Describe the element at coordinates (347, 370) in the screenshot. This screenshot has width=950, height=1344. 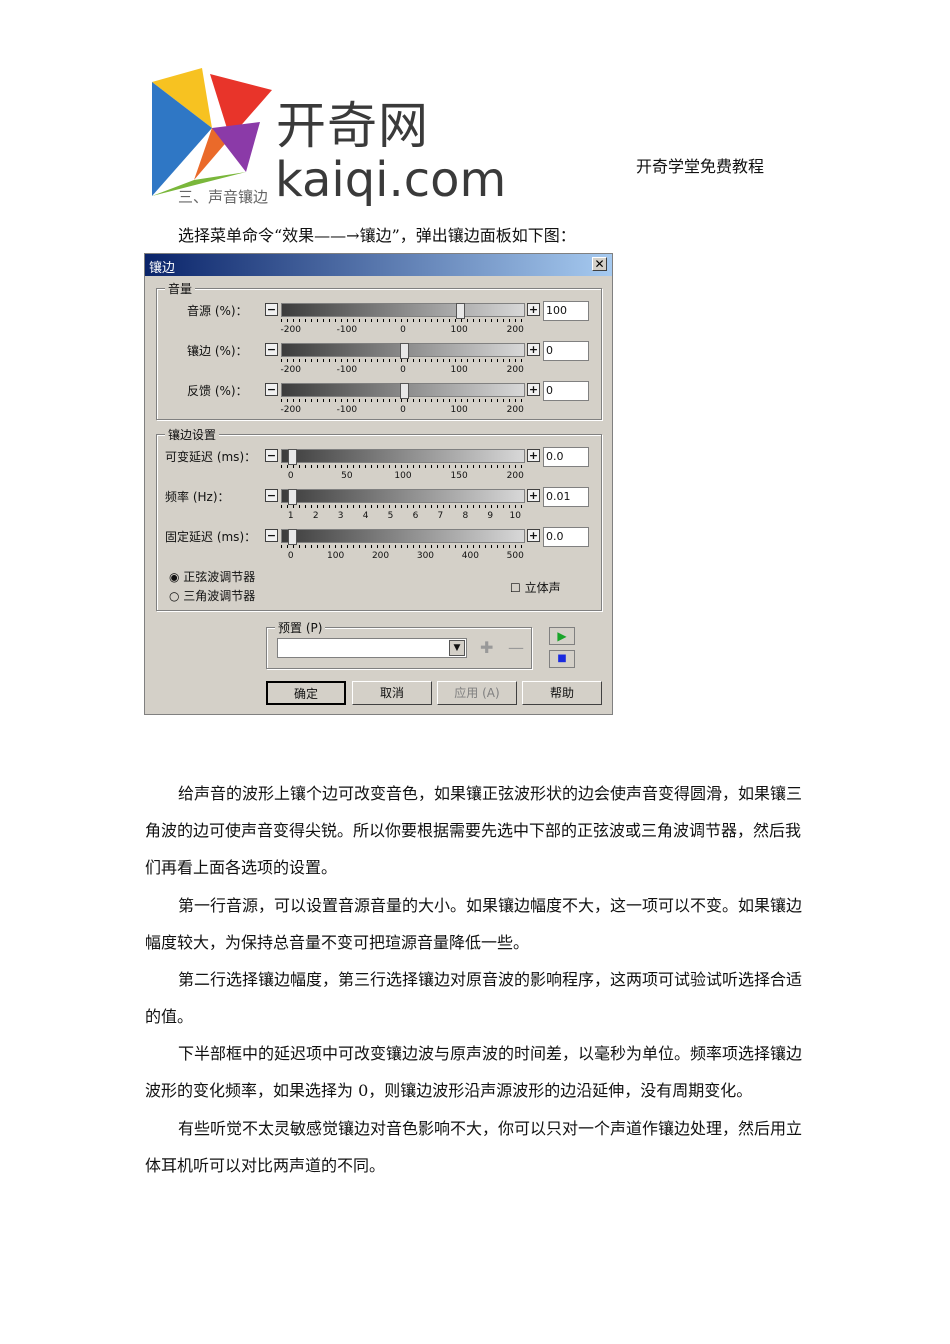
I see `tick-label: -100` at that location.